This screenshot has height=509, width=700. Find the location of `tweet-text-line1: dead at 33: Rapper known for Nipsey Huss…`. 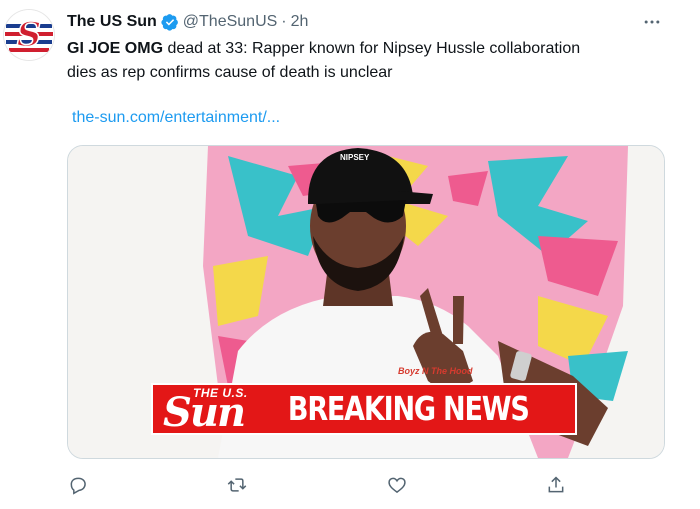

tweet-text-line1: dead at 33: Rapper known for Nipsey Huss… is located at coordinates (372, 48).